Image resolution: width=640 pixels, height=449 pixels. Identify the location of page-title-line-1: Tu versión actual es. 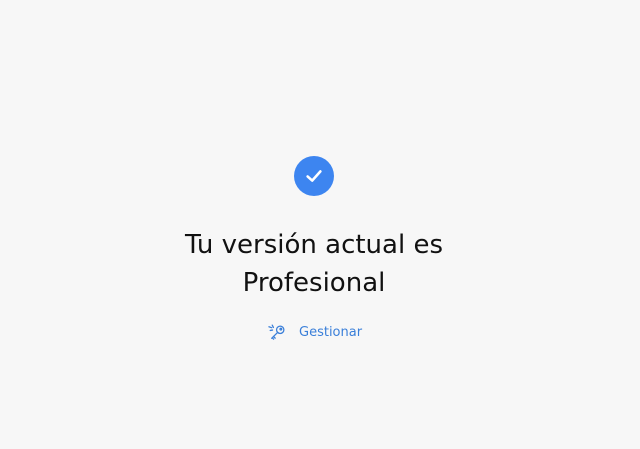
(314, 245).